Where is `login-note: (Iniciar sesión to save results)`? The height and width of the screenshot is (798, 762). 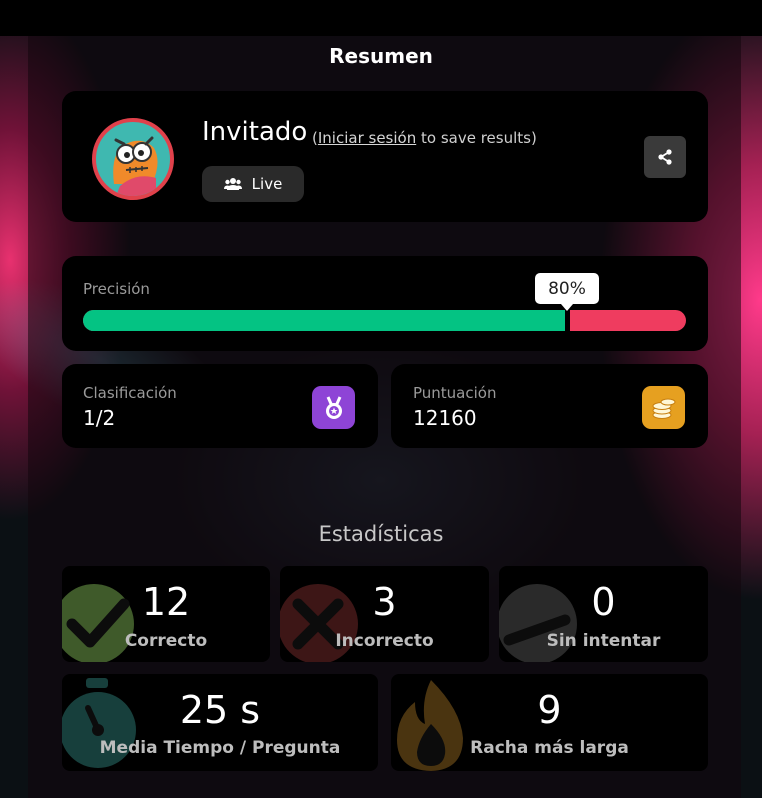 login-note: (Iniciar sesión to save results) is located at coordinates (424, 138).